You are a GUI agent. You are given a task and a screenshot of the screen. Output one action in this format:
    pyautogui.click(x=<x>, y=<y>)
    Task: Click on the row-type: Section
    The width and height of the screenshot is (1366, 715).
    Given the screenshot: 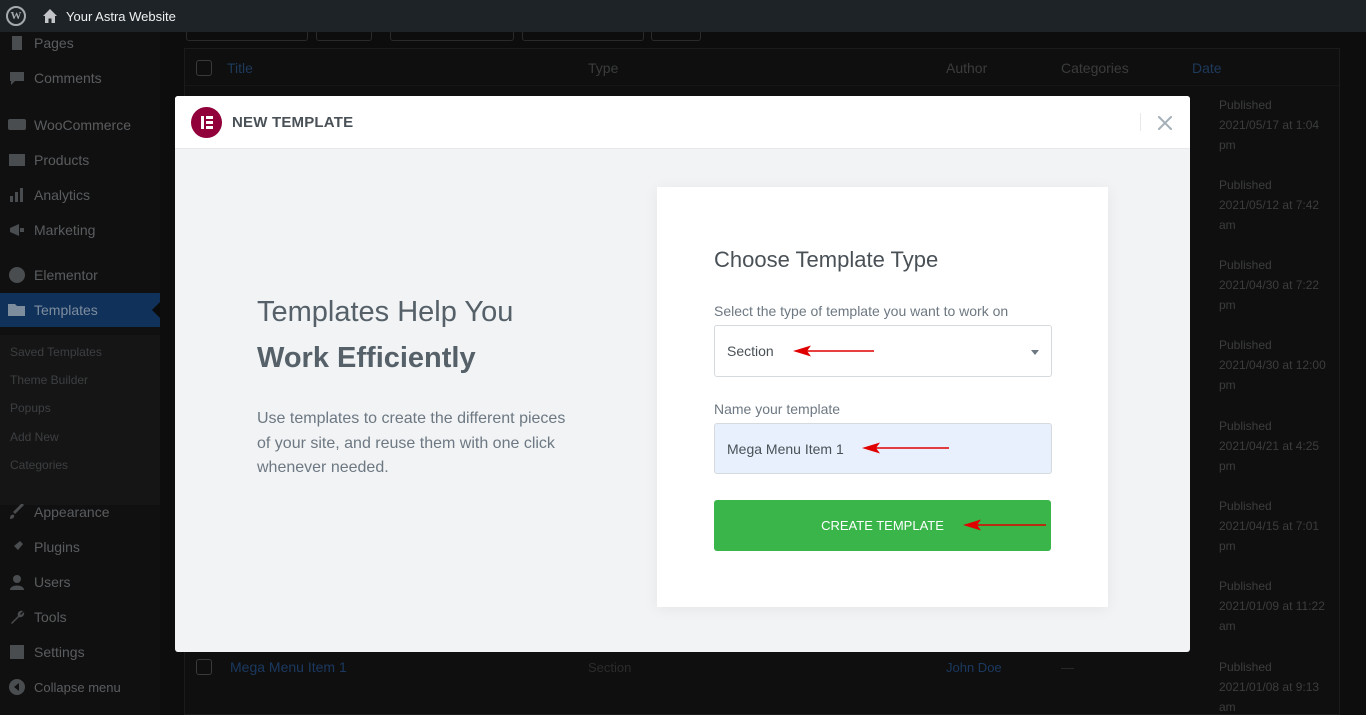 What is the action you would take?
    pyautogui.click(x=610, y=667)
    